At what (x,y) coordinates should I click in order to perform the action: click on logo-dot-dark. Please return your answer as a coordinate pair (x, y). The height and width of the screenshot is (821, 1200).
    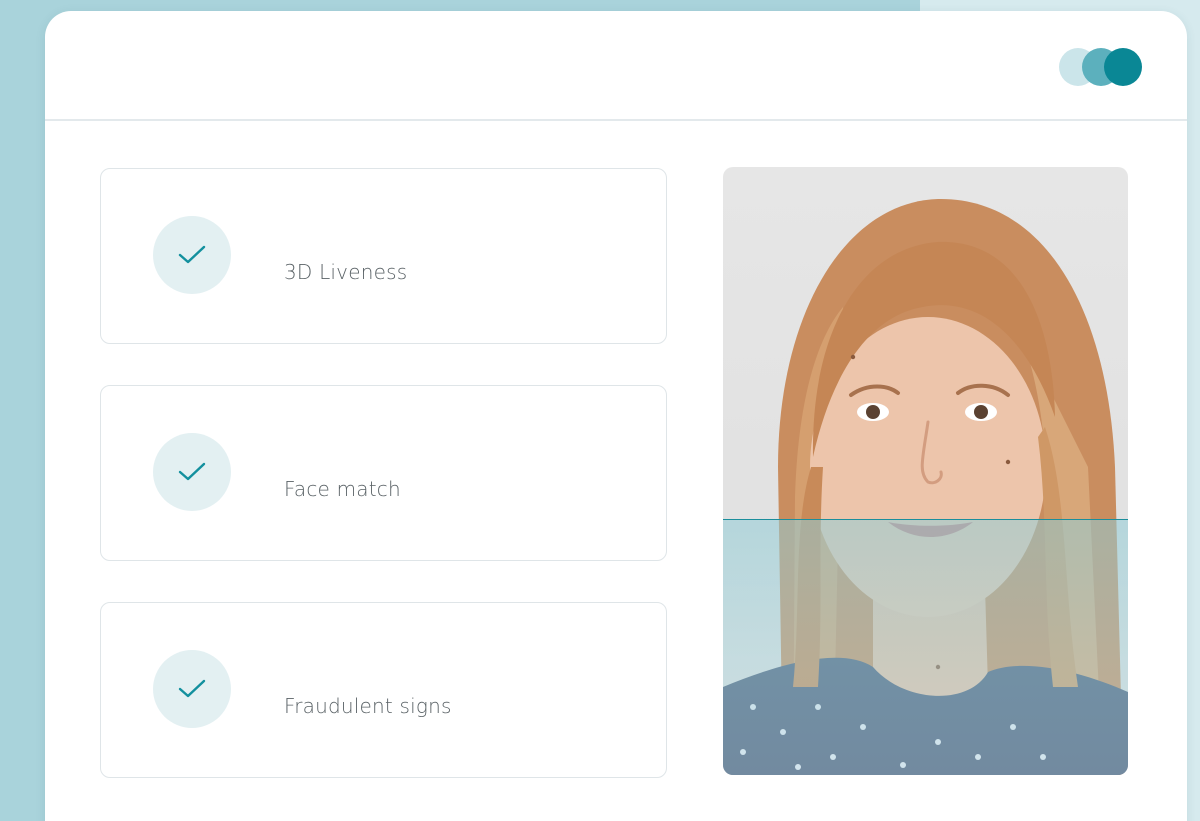
    Looking at the image, I should click on (1123, 67).